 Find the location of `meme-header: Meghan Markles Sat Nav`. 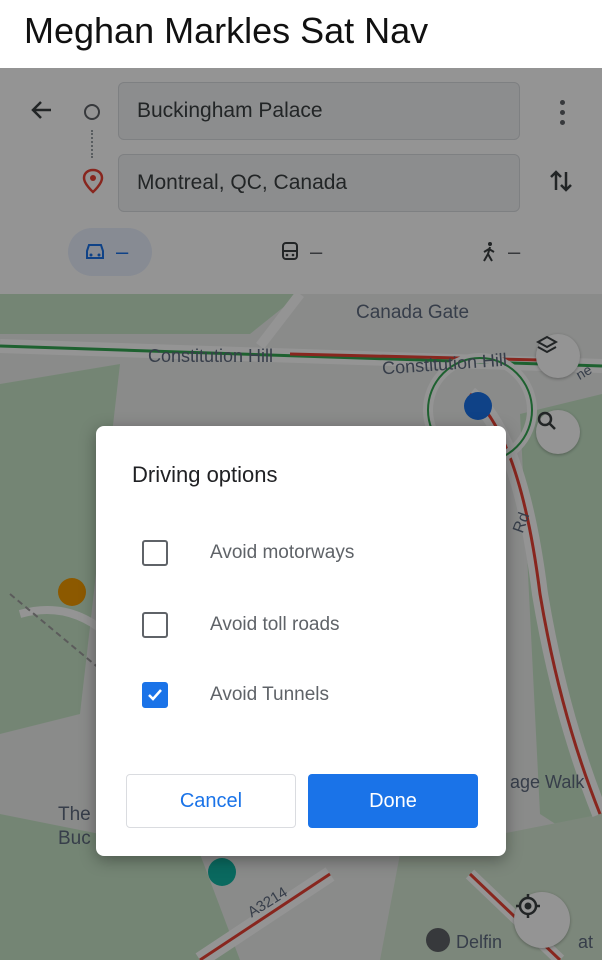

meme-header: Meghan Markles Sat Nav is located at coordinates (301, 34).